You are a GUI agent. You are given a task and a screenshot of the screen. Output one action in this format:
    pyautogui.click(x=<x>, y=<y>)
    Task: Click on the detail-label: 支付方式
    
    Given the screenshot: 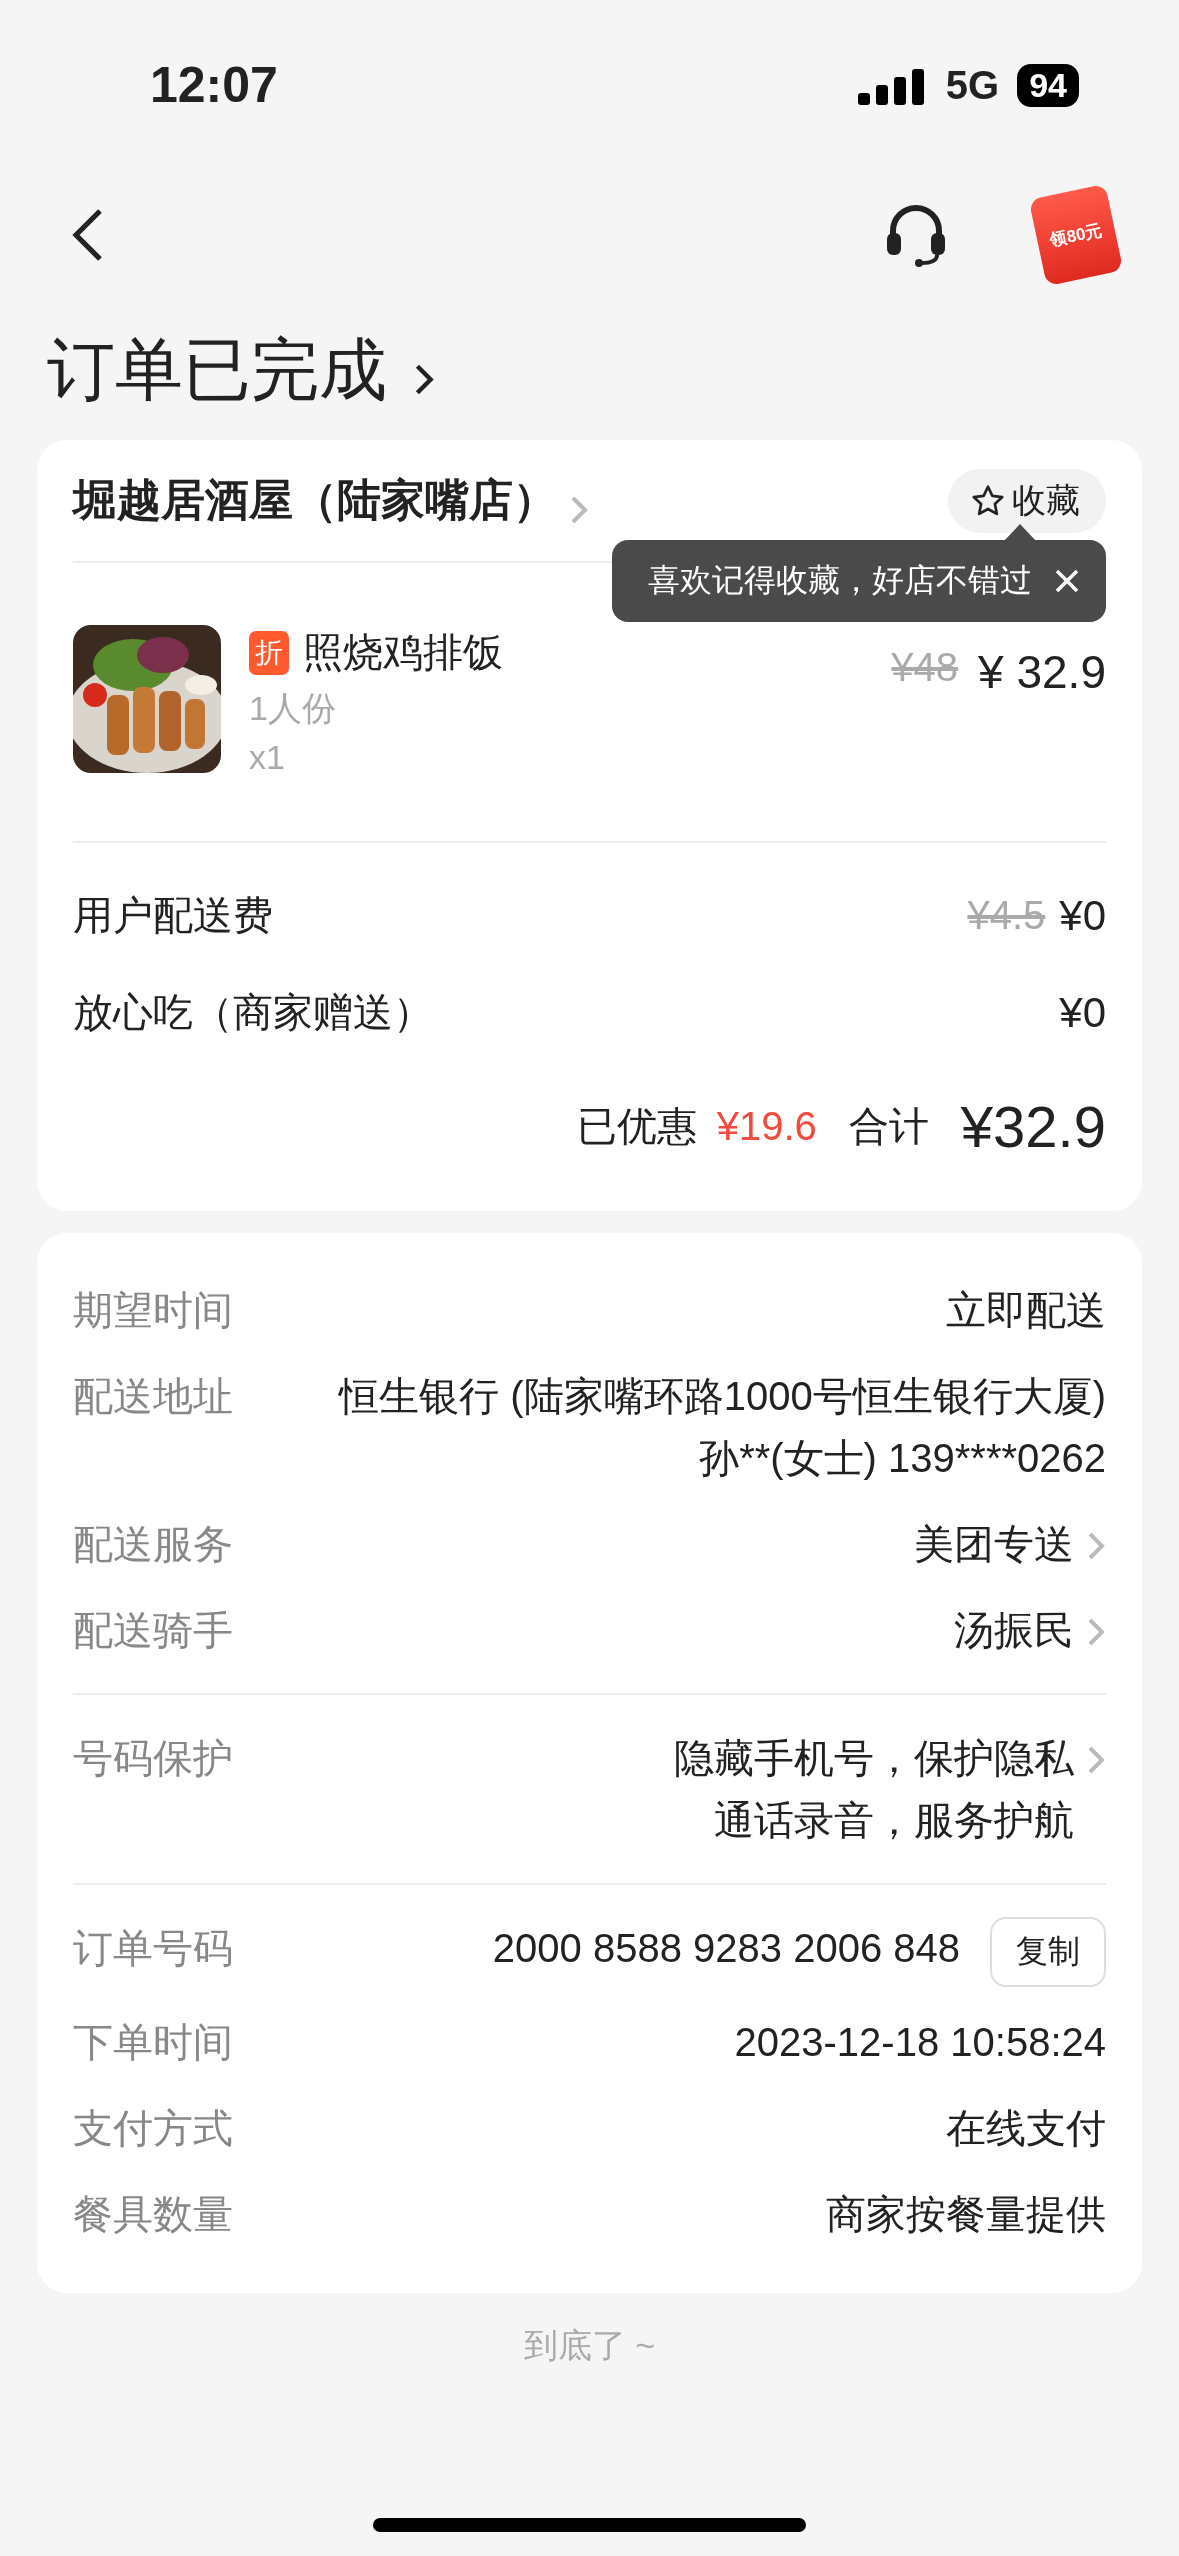 What is the action you would take?
    pyautogui.click(x=153, y=2128)
    